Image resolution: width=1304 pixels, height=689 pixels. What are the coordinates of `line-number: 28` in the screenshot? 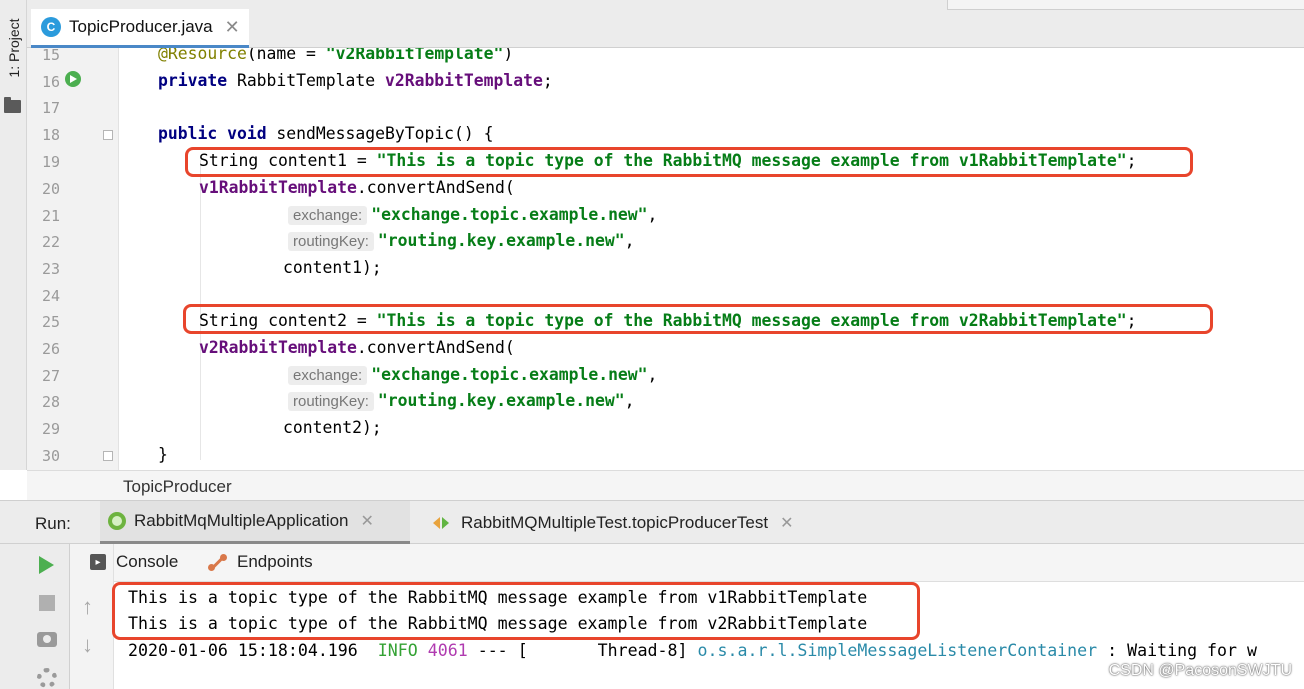 It's located at (50, 402).